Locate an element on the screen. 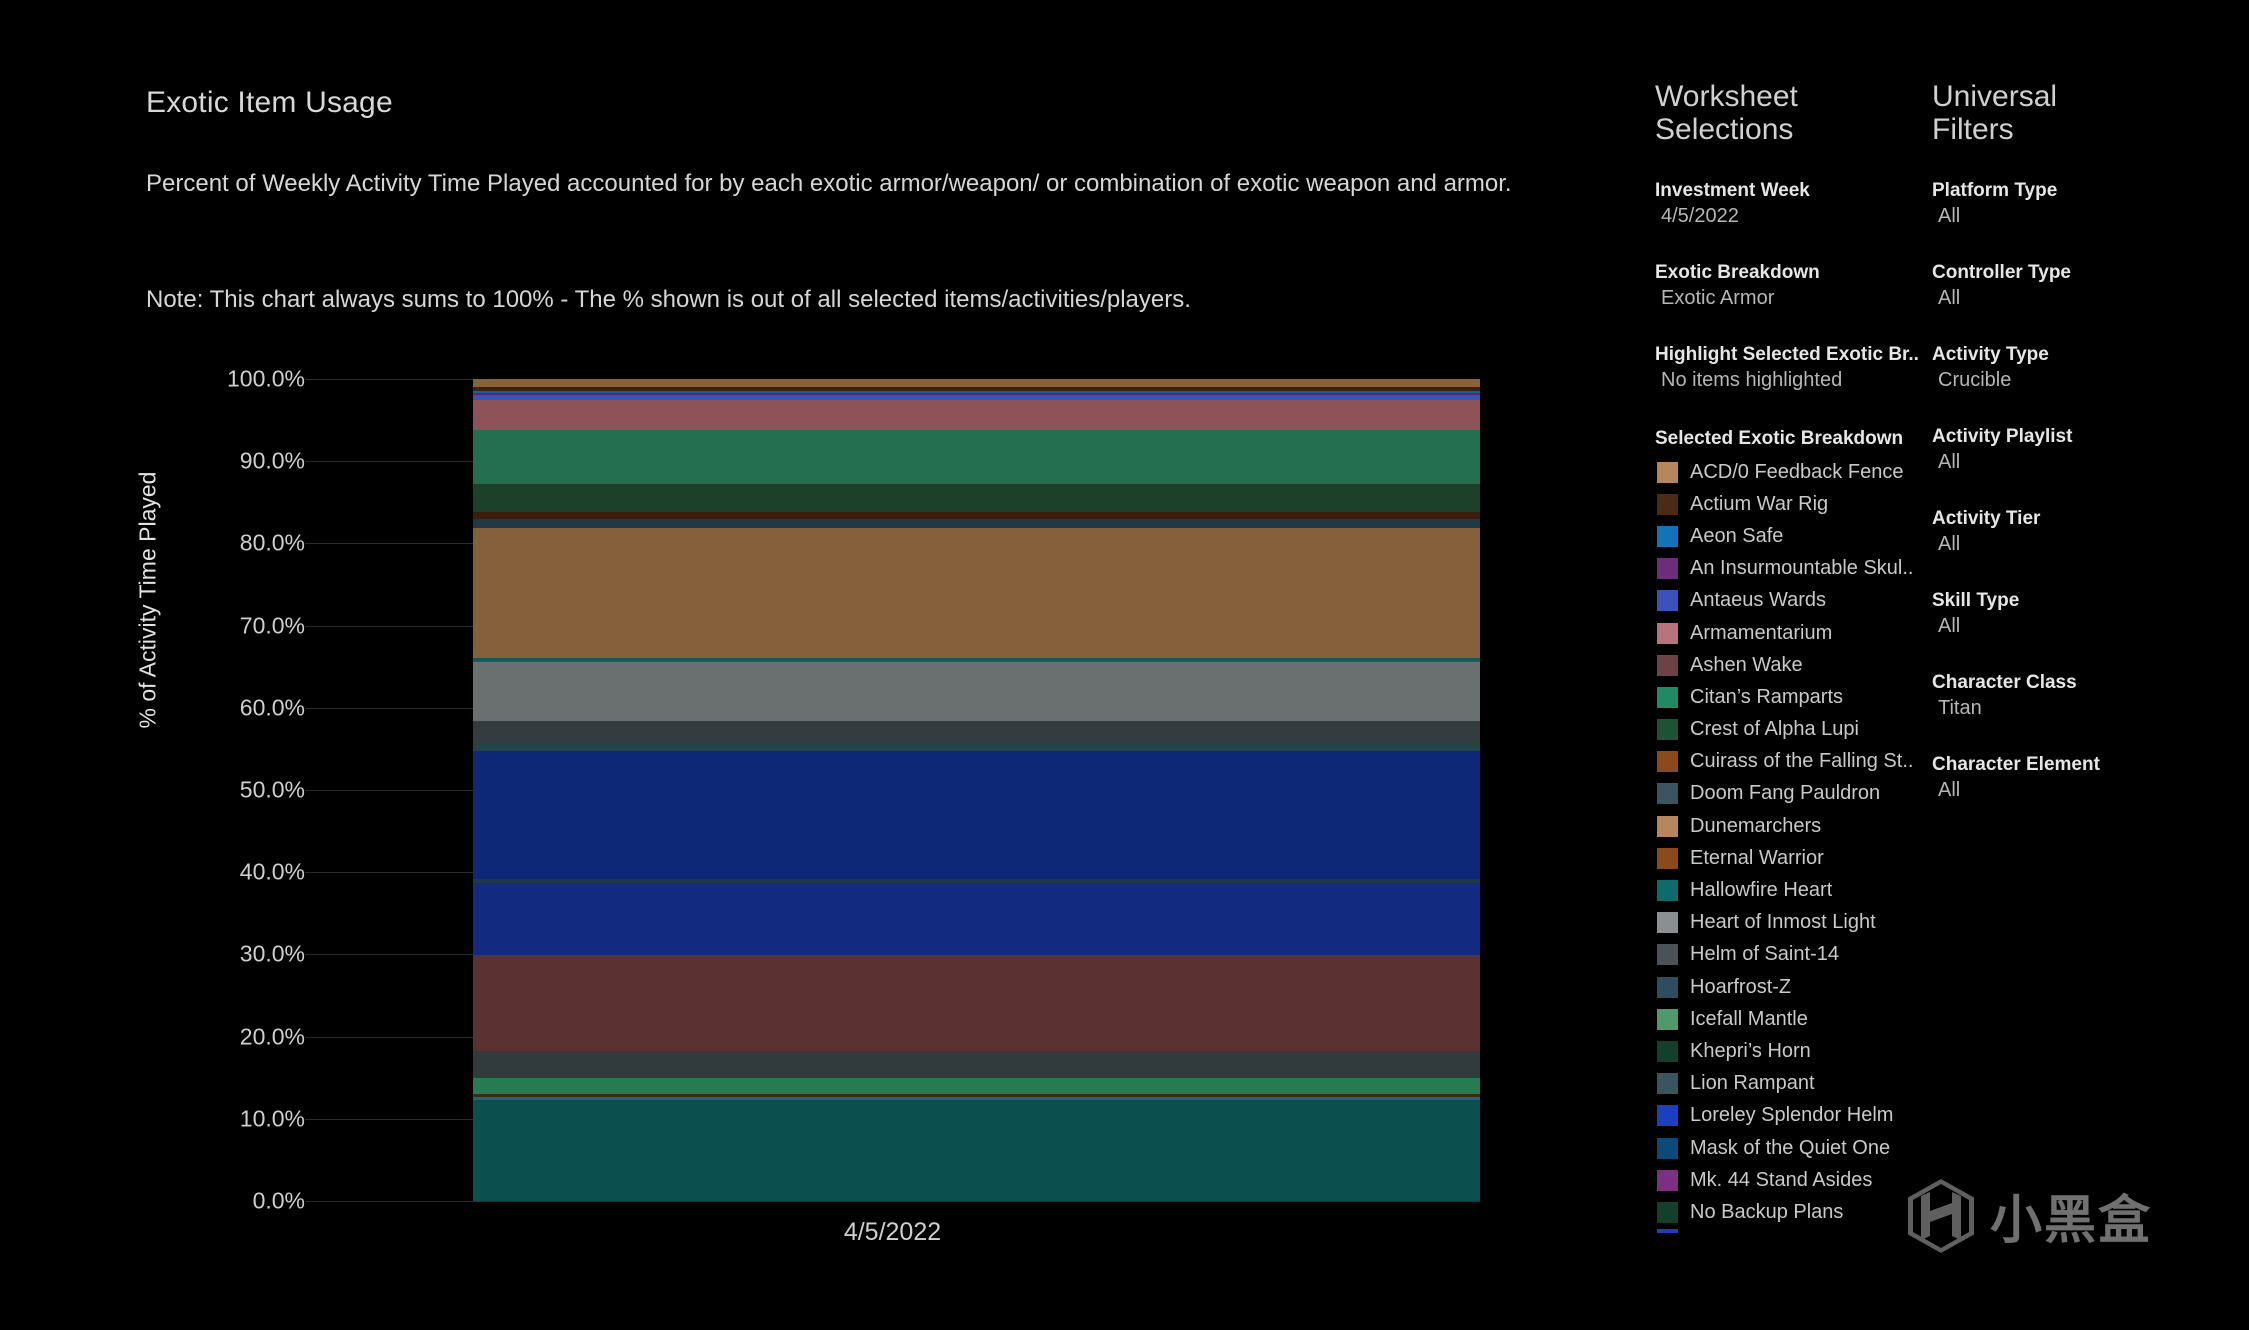 Image resolution: width=2249 pixels, height=1330 pixels. watermark: 小黑盒 is located at coordinates (2030, 1215).